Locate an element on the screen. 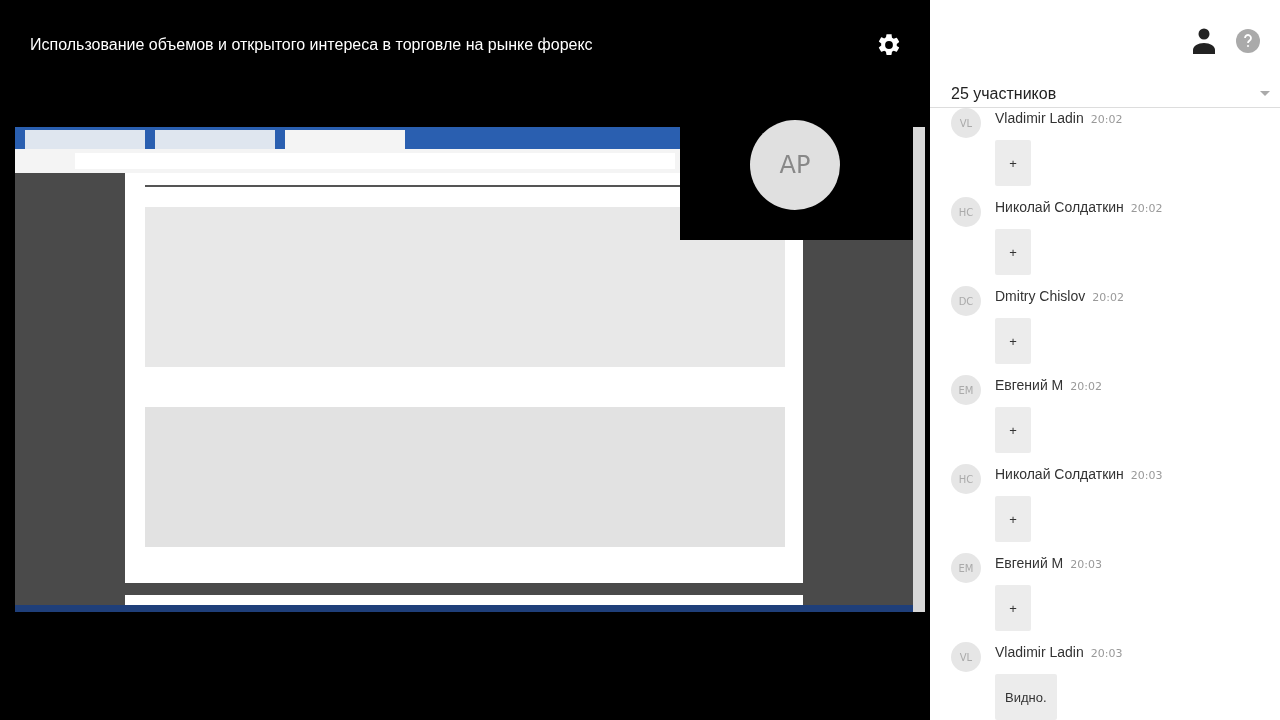 The height and width of the screenshot is (720, 1280). person-icon is located at coordinates (1204, 41).